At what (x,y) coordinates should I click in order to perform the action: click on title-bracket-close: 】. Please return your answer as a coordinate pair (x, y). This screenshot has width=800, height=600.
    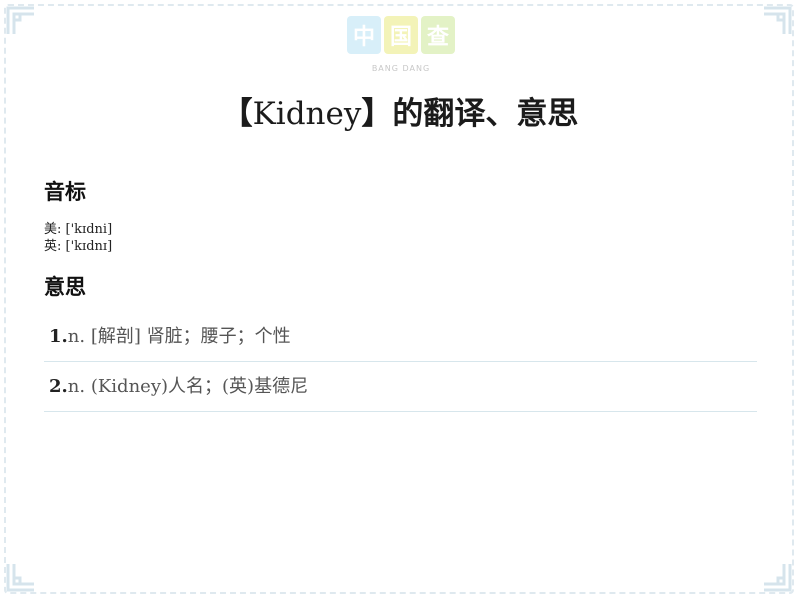
    Looking at the image, I should click on (377, 114).